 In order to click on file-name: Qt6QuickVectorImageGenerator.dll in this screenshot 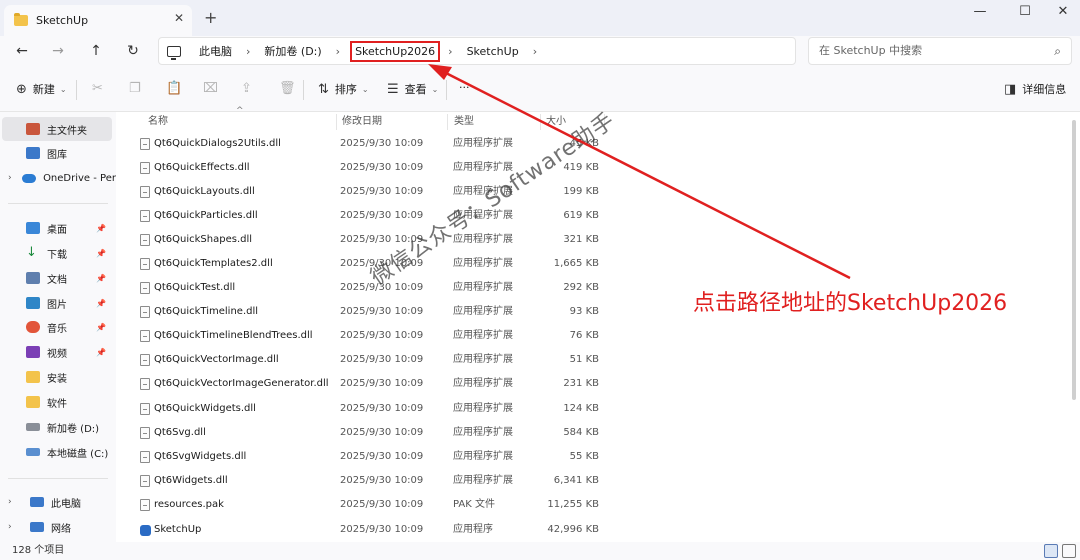, I will do `click(241, 383)`.